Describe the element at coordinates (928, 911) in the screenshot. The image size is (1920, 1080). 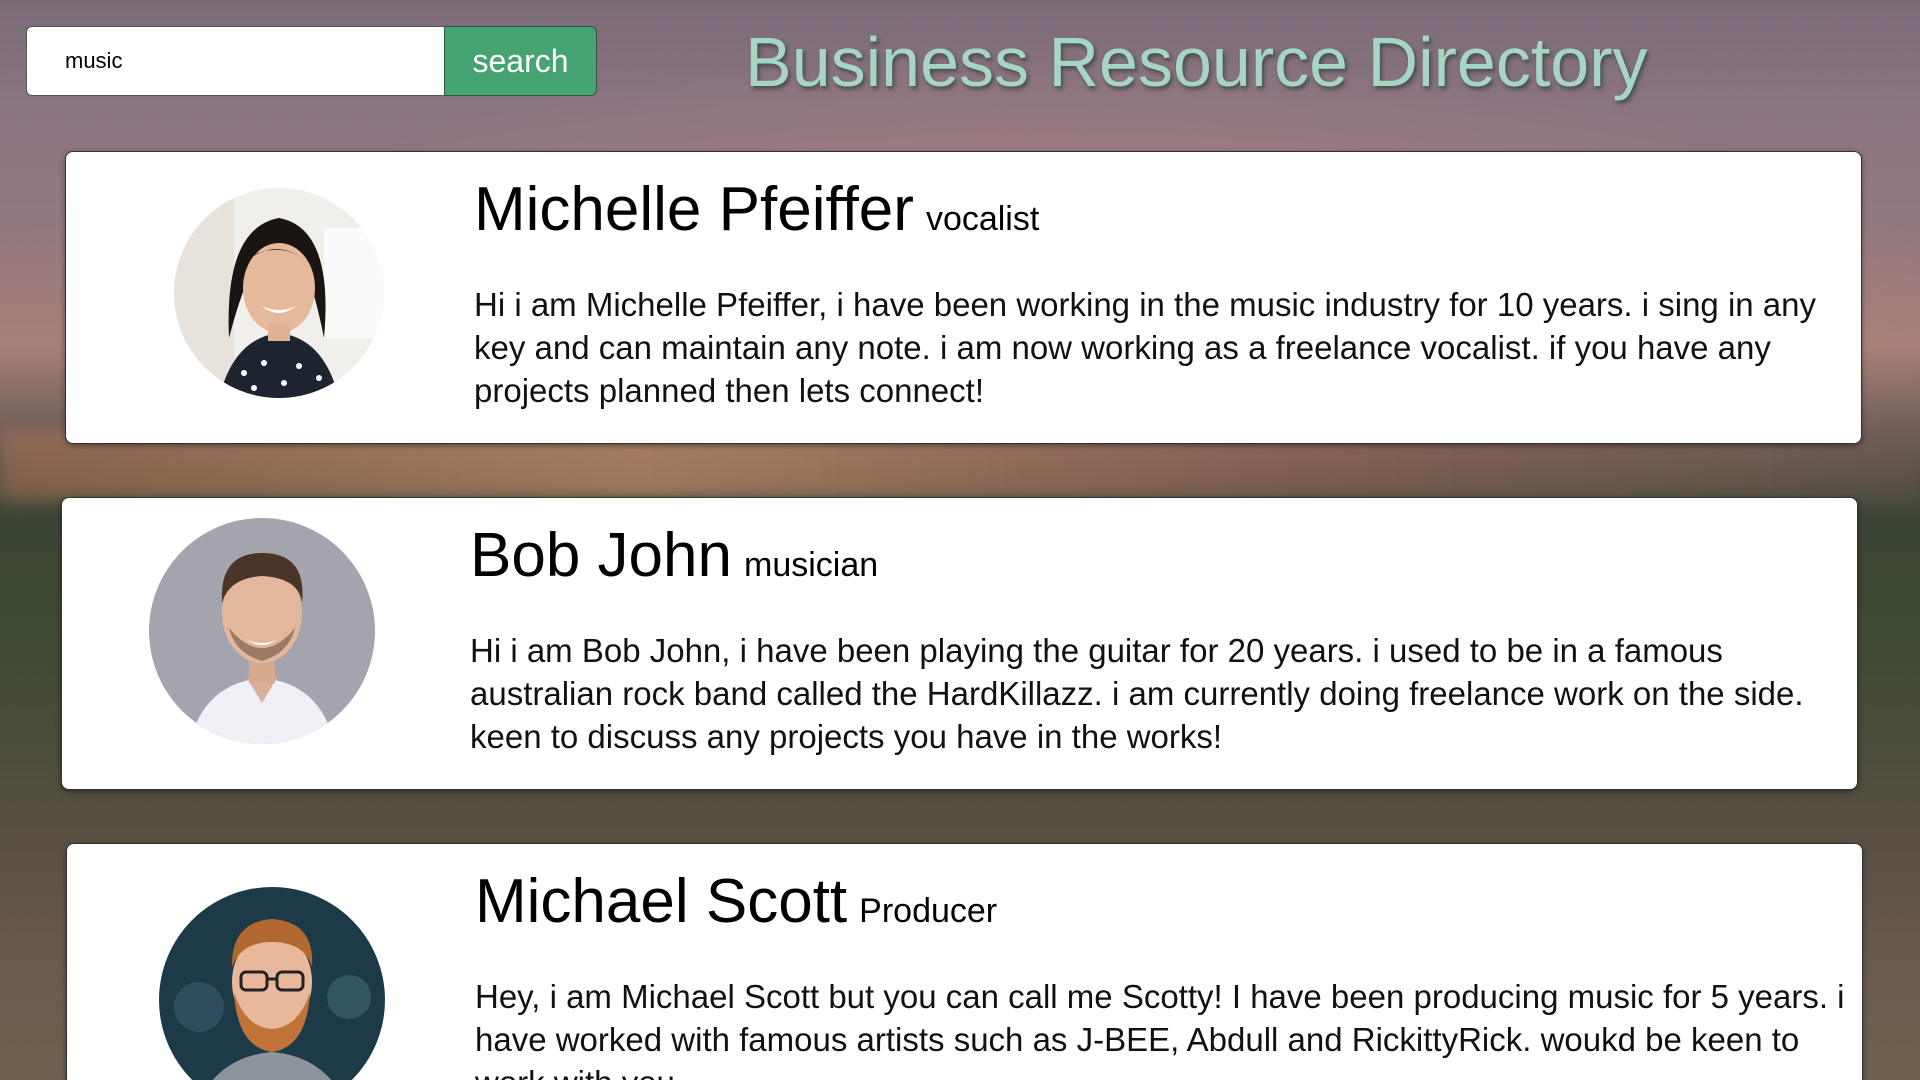
I see `profile-role: Producer` at that location.